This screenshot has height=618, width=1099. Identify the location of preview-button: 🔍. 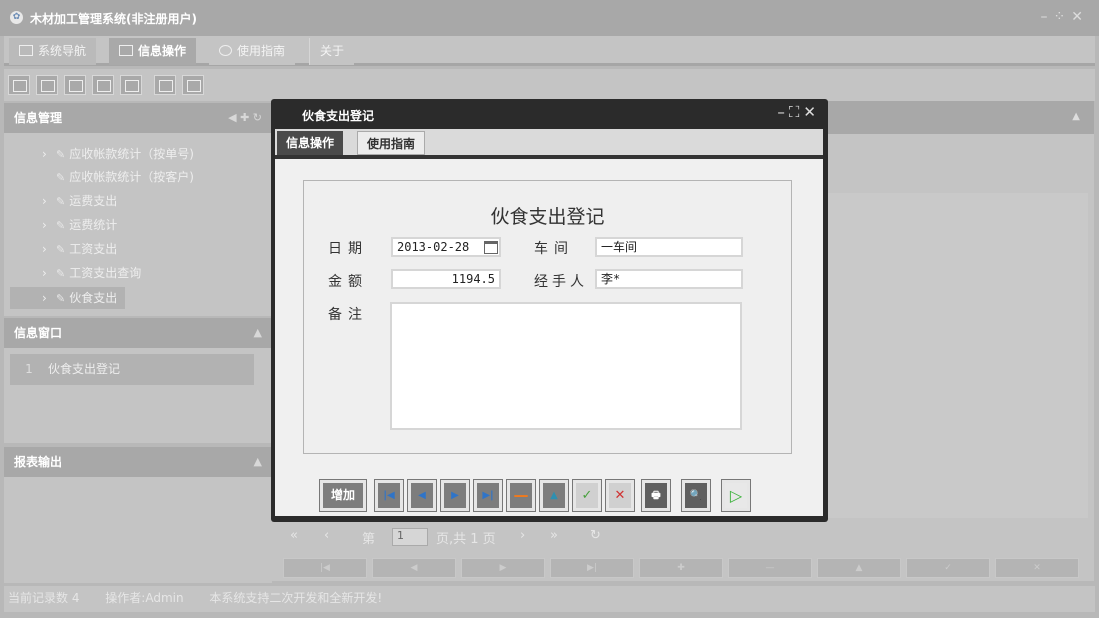
(696, 495).